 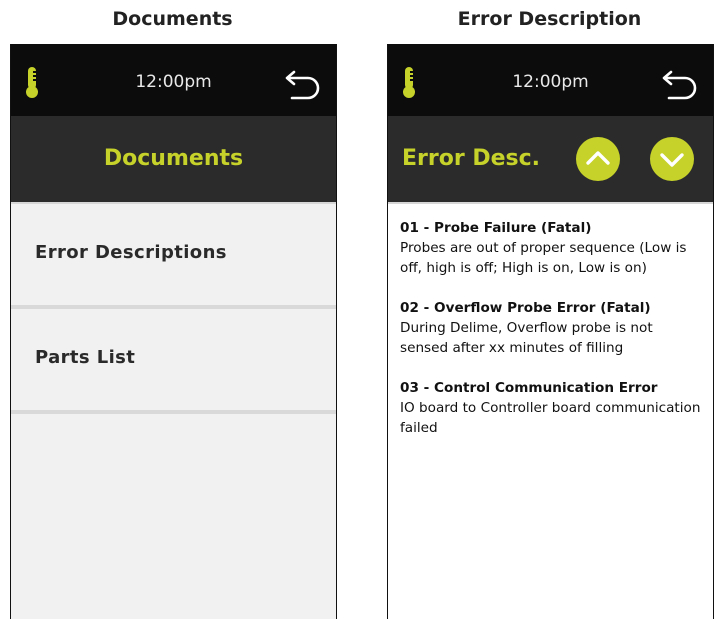 I want to click on list-item-error-descriptions: Error Descriptions, so click(x=173, y=256).